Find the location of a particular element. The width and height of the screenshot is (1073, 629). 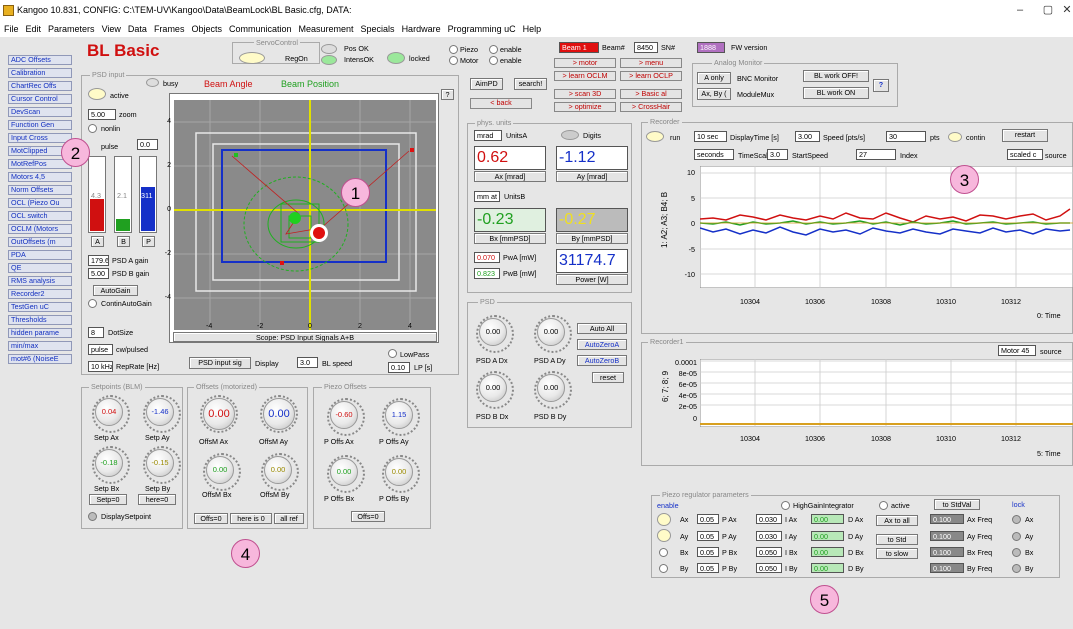

sidebar-item: Motors 4,5 is located at coordinates (40, 177).